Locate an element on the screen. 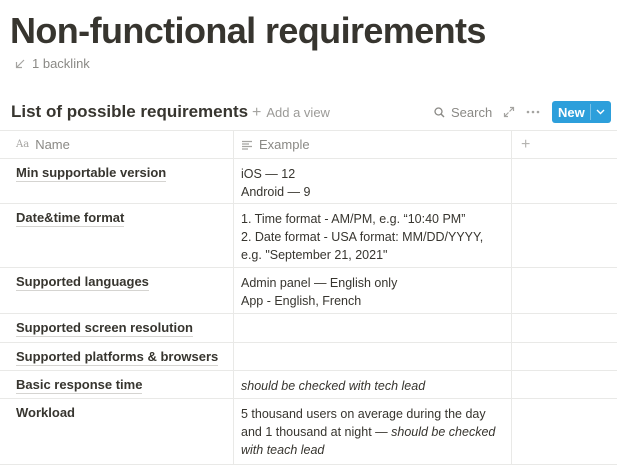 Image resolution: width=617 pixels, height=472 pixels. example-text: should be checked with tech lead is located at coordinates (375, 386).